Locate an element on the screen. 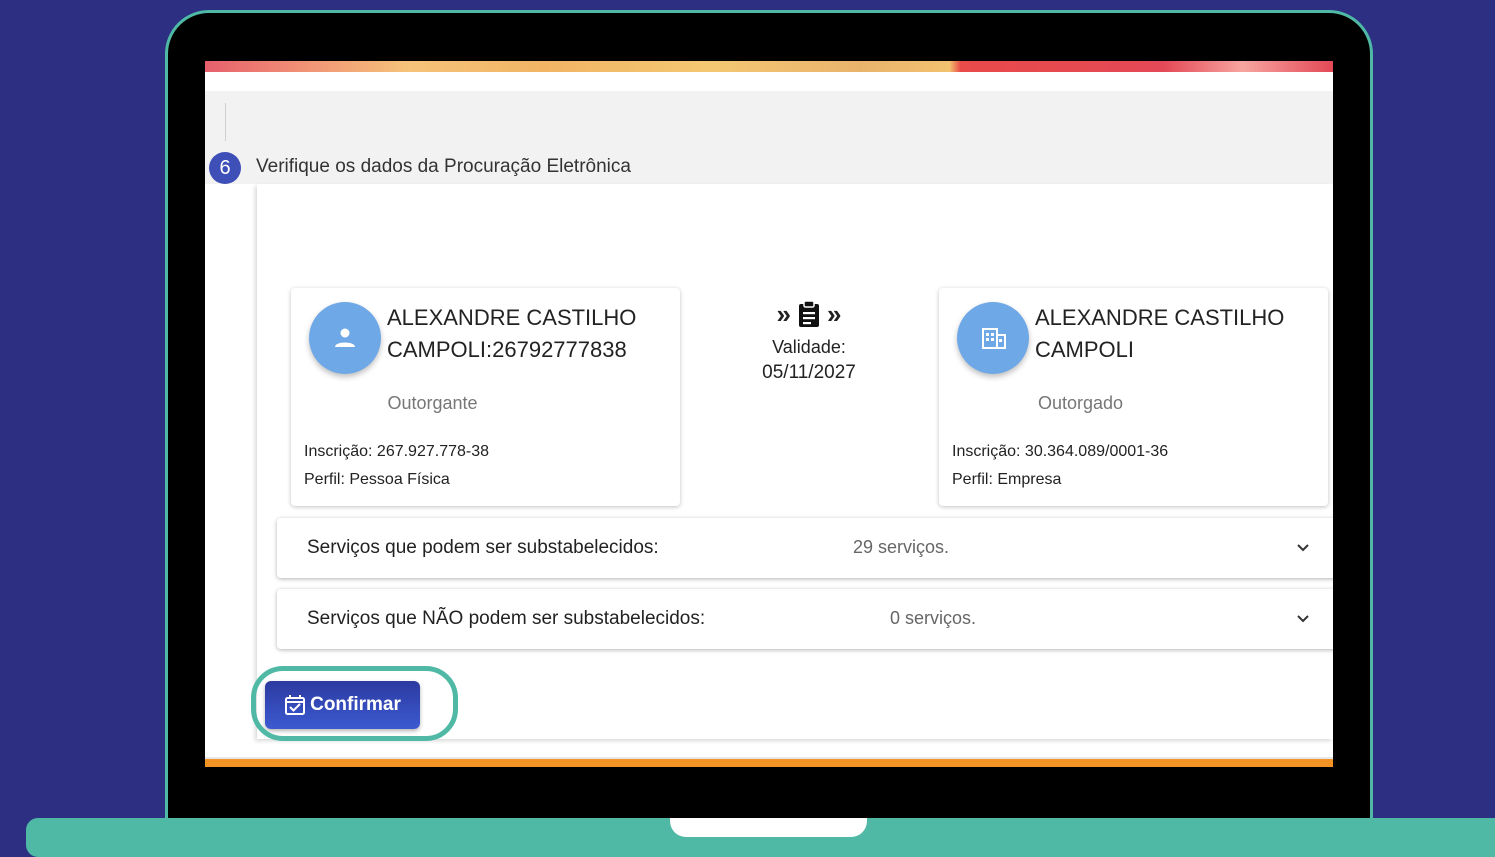 This screenshot has height=857, width=1495. grantor-avatar is located at coordinates (345, 338).